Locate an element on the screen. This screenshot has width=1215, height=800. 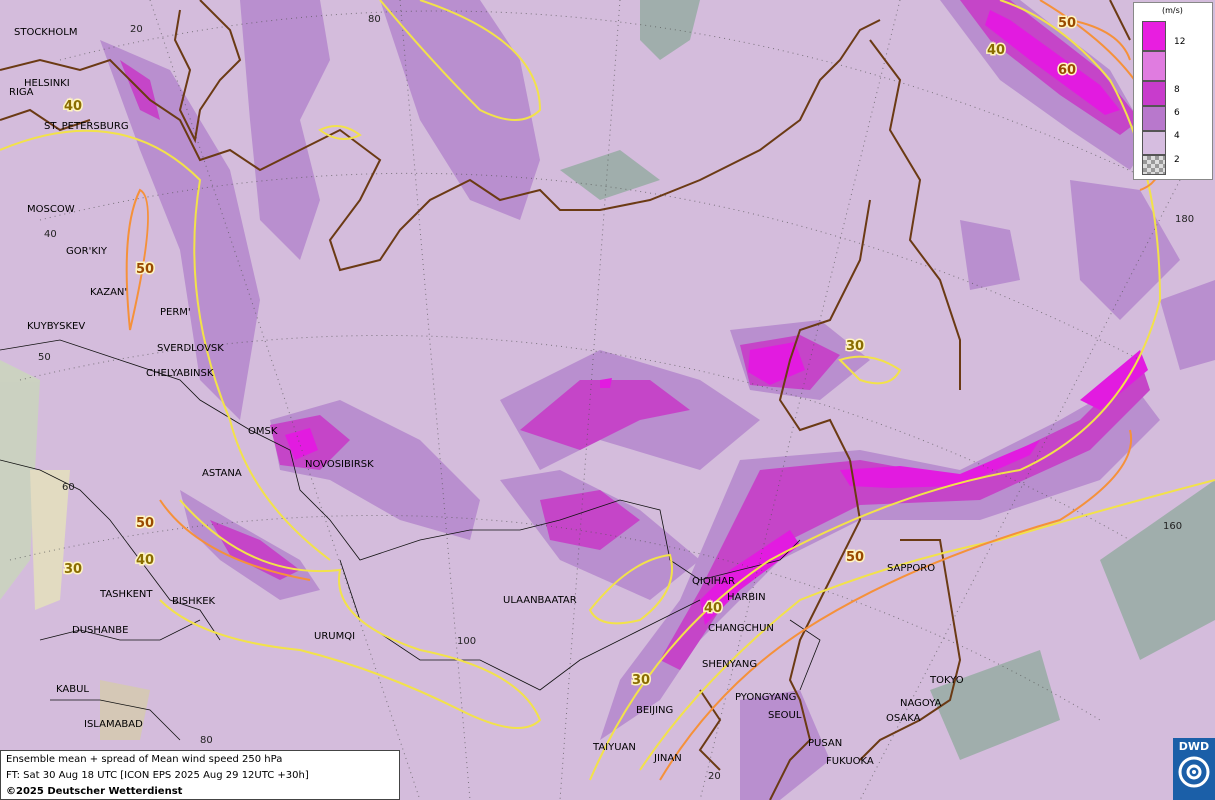
city-label: SEOUL is located at coordinates (785, 715).